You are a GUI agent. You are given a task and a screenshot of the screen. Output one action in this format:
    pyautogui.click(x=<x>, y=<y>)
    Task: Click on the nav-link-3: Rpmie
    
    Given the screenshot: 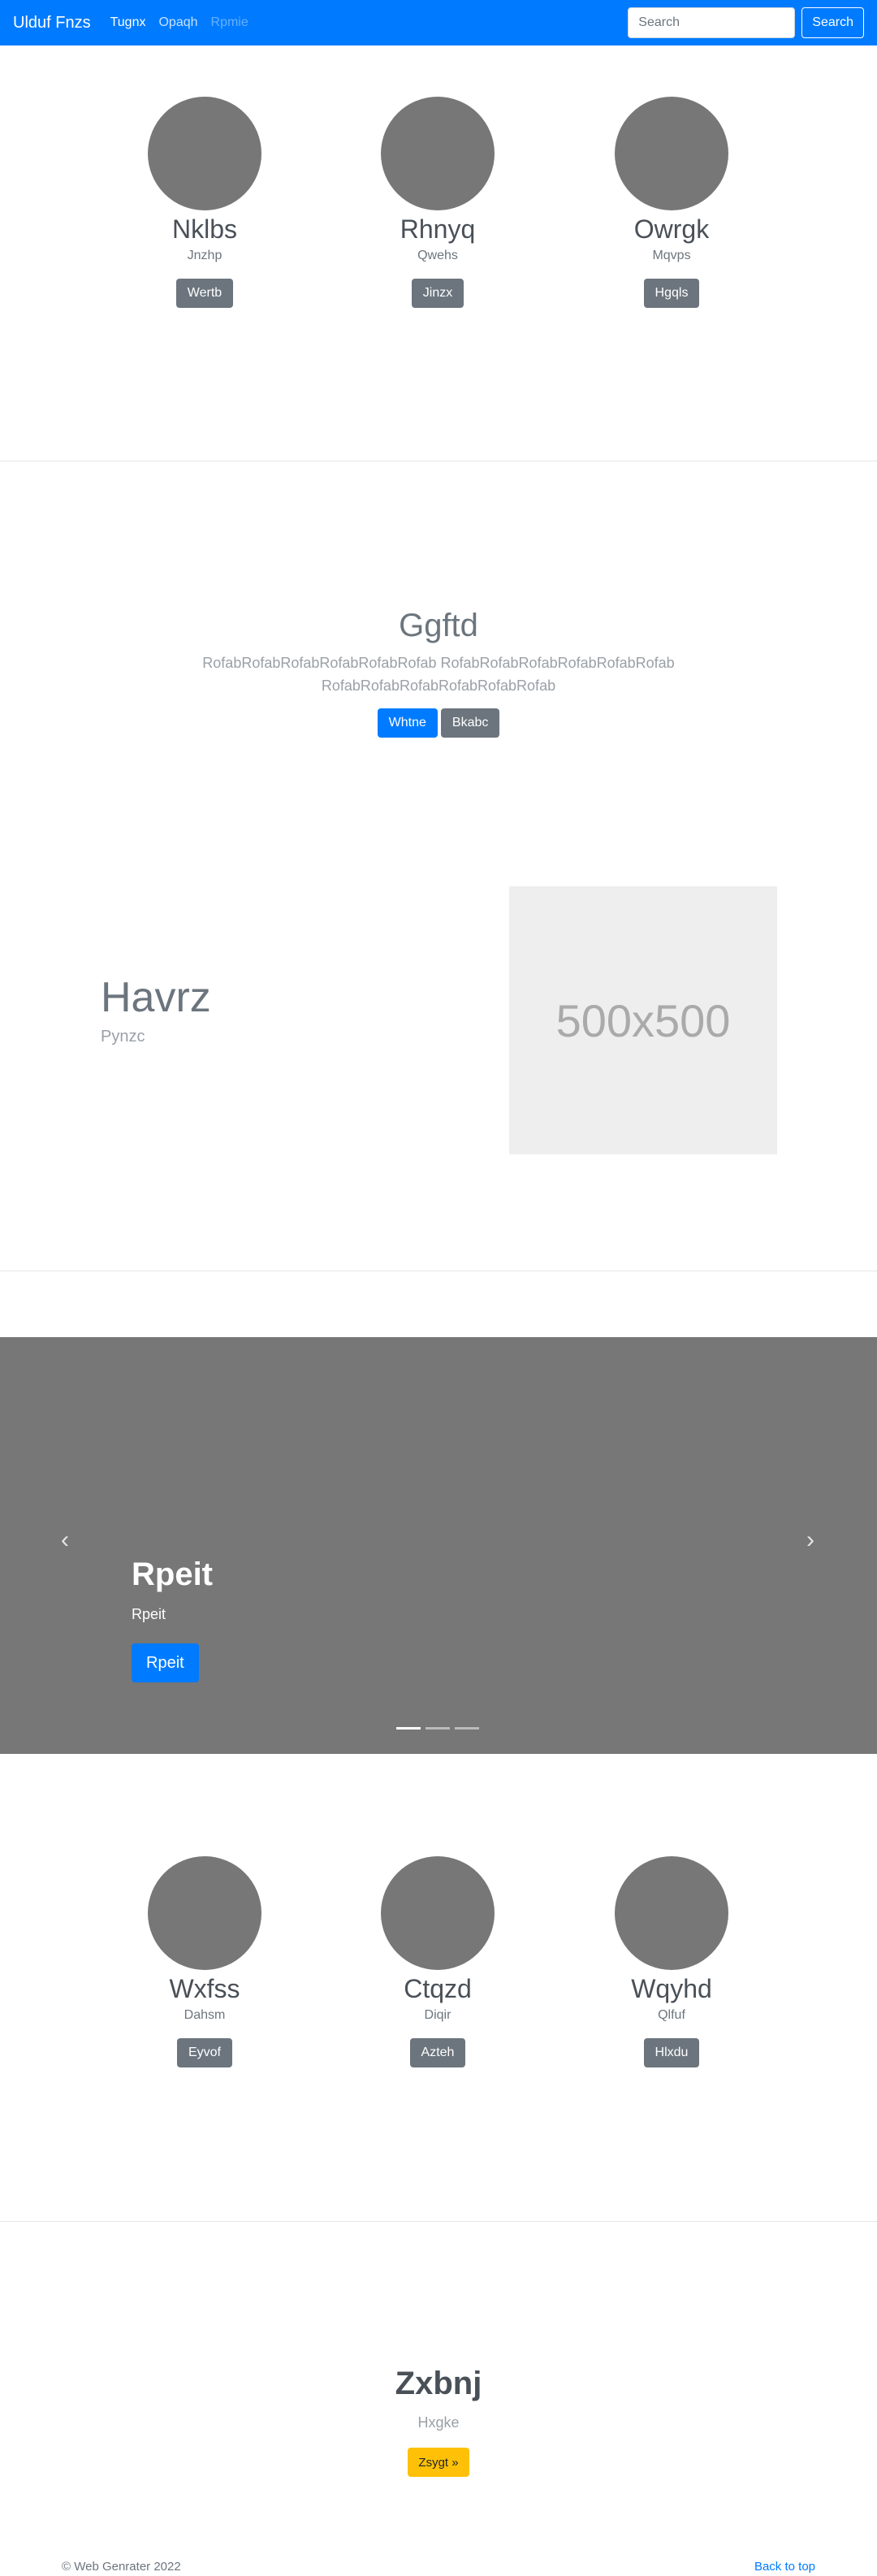 What is the action you would take?
    pyautogui.click(x=229, y=22)
    